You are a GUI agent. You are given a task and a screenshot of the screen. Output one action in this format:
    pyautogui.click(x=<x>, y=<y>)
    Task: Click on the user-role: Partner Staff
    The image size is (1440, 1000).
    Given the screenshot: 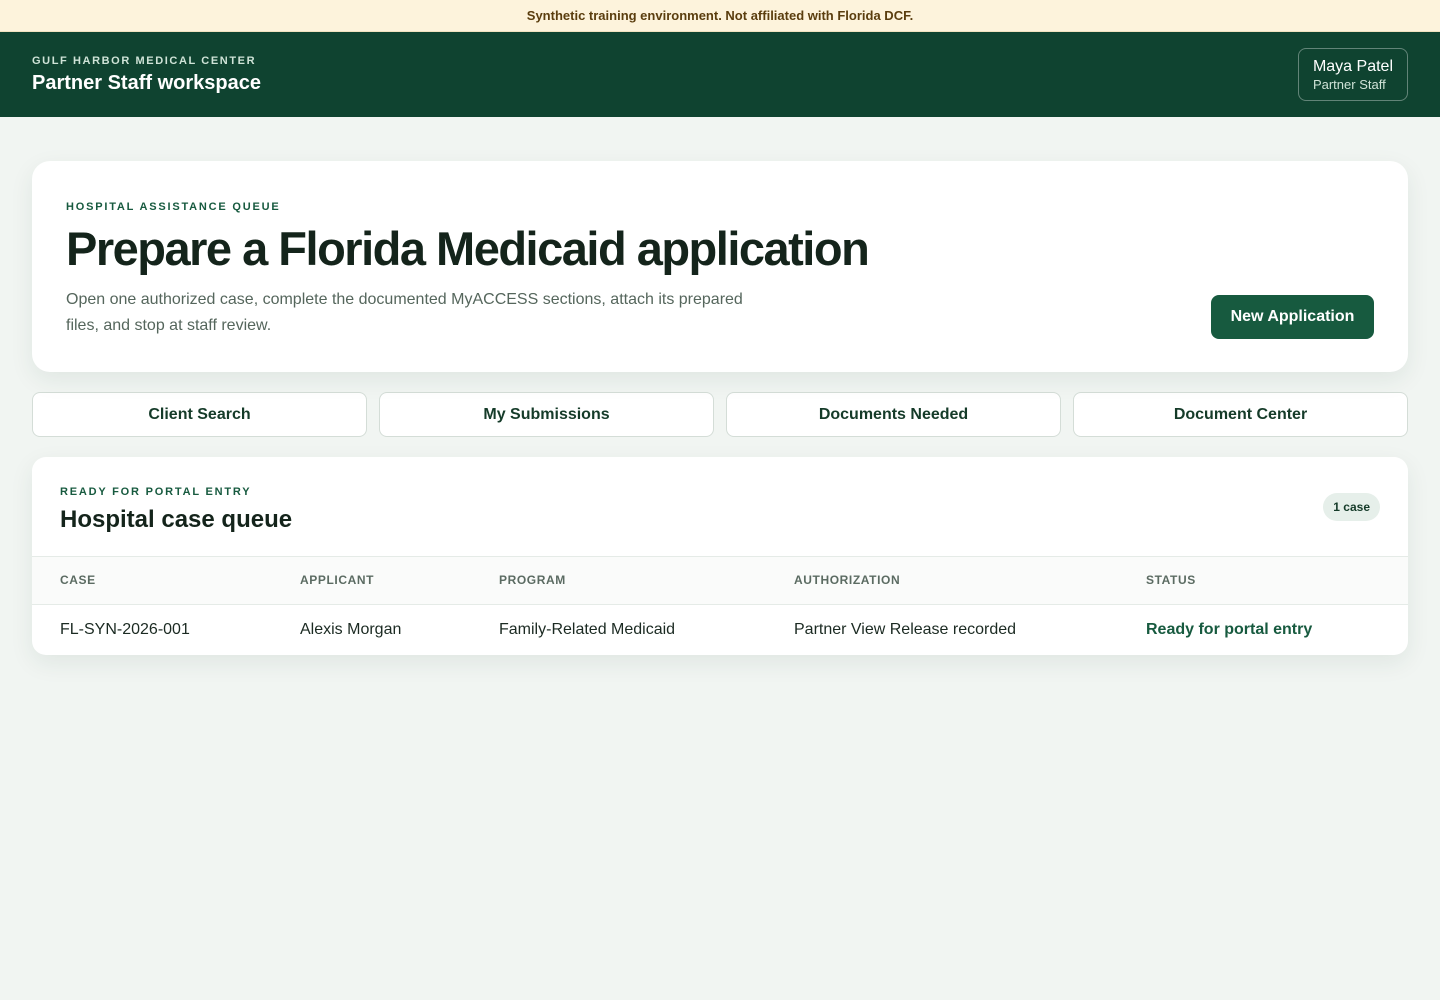 What is the action you would take?
    pyautogui.click(x=1349, y=84)
    